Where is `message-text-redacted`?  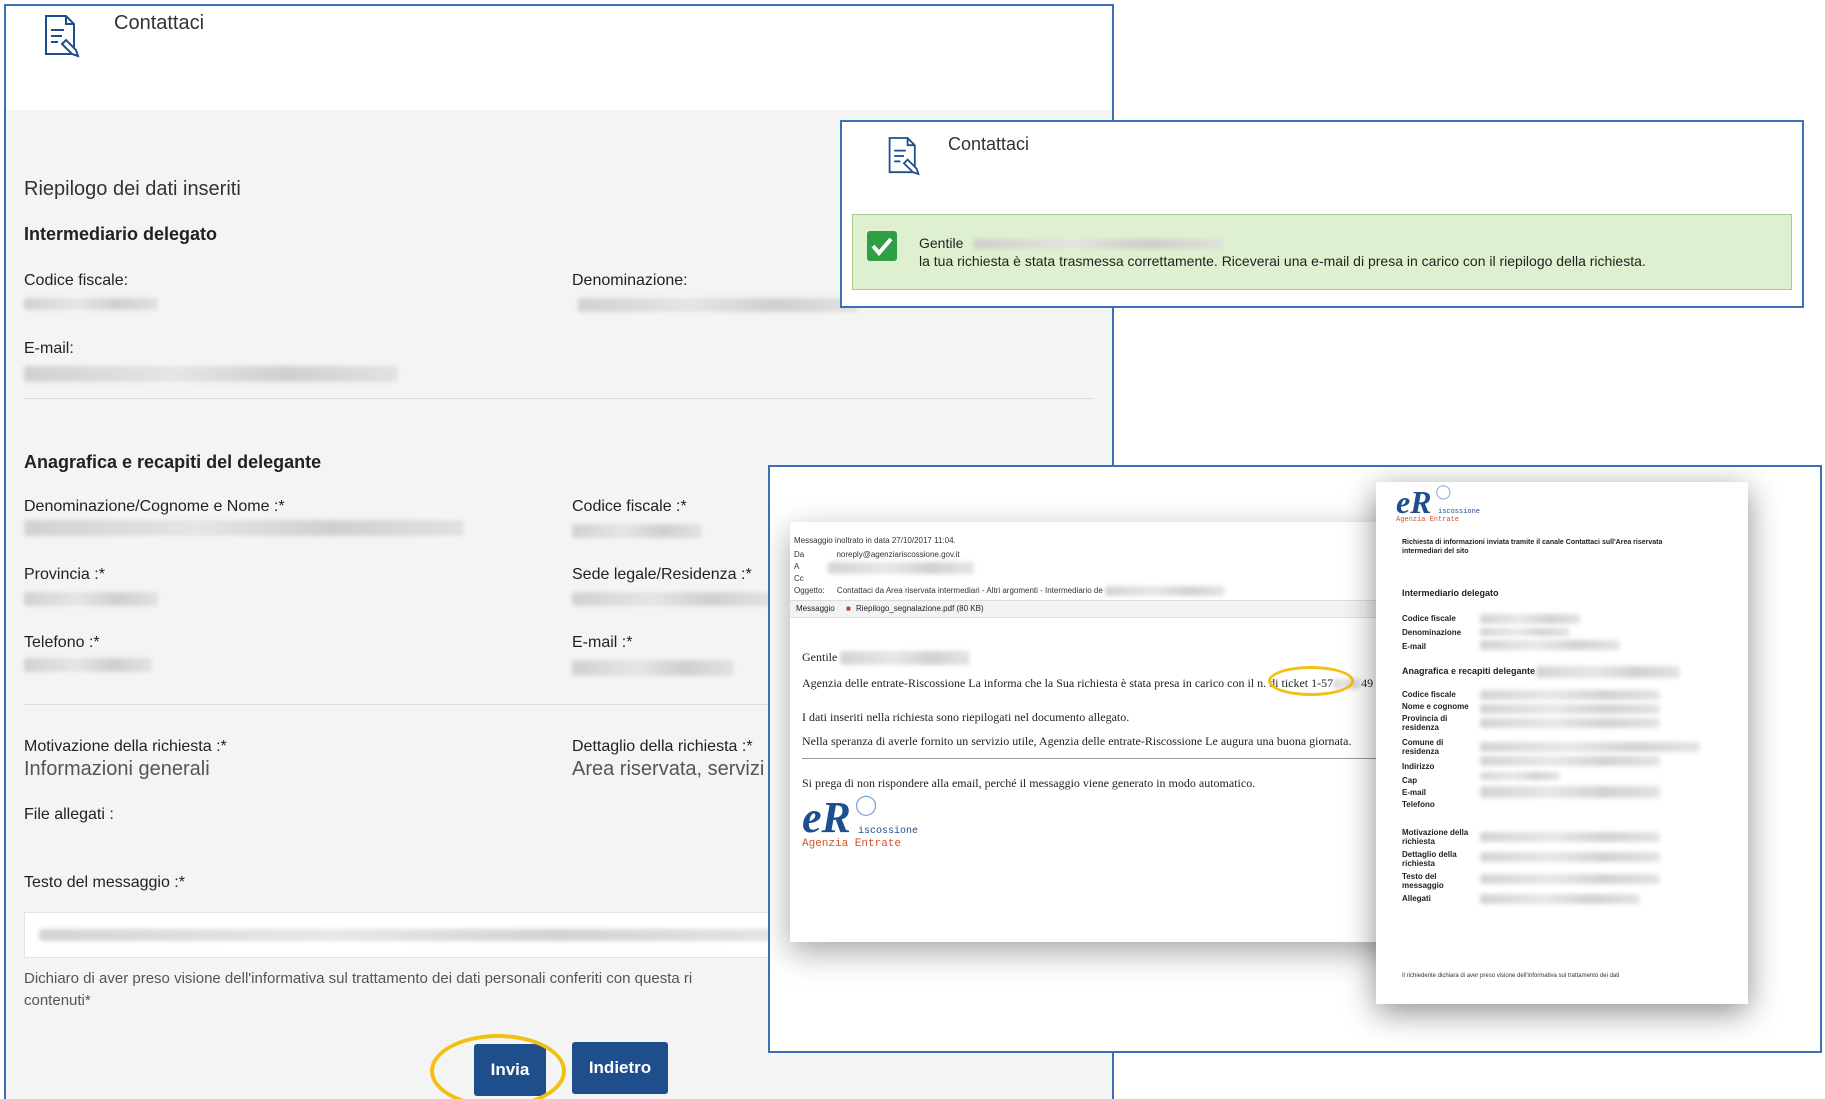
message-text-redacted is located at coordinates (409, 935).